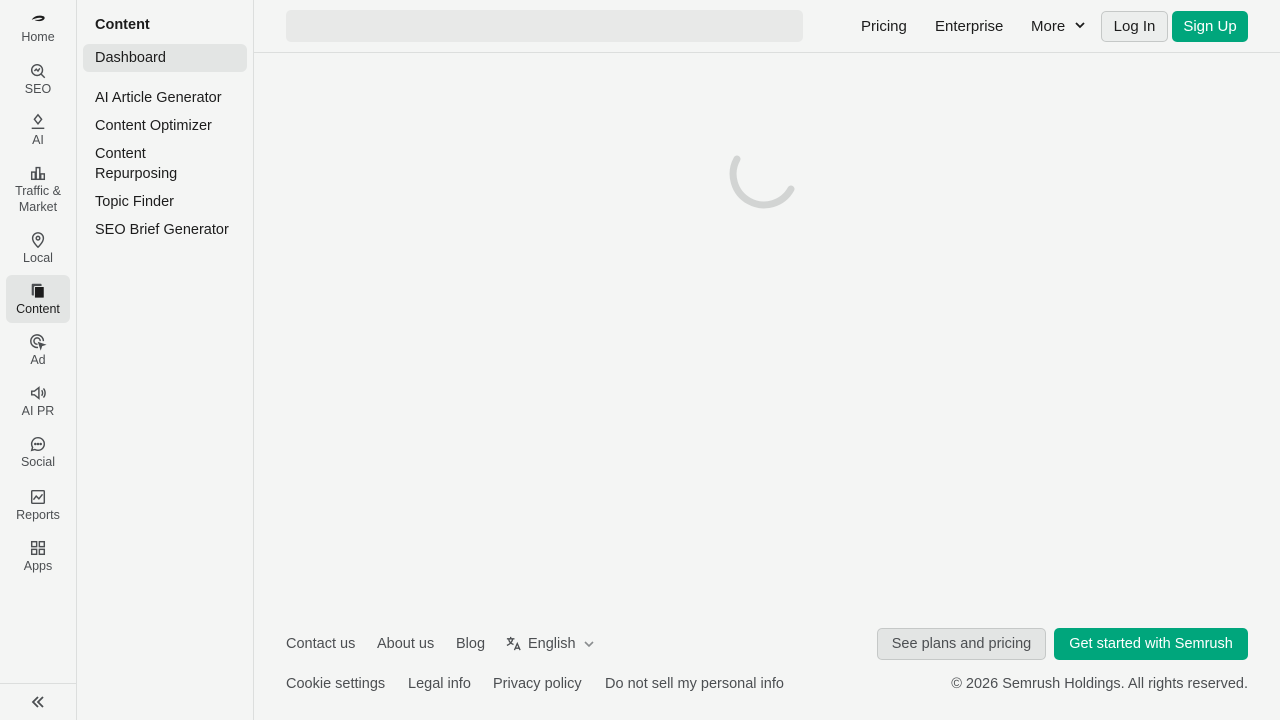 The width and height of the screenshot is (1280, 720). Describe the element at coordinates (122, 25) in the screenshot. I see `subnav-title: Content` at that location.